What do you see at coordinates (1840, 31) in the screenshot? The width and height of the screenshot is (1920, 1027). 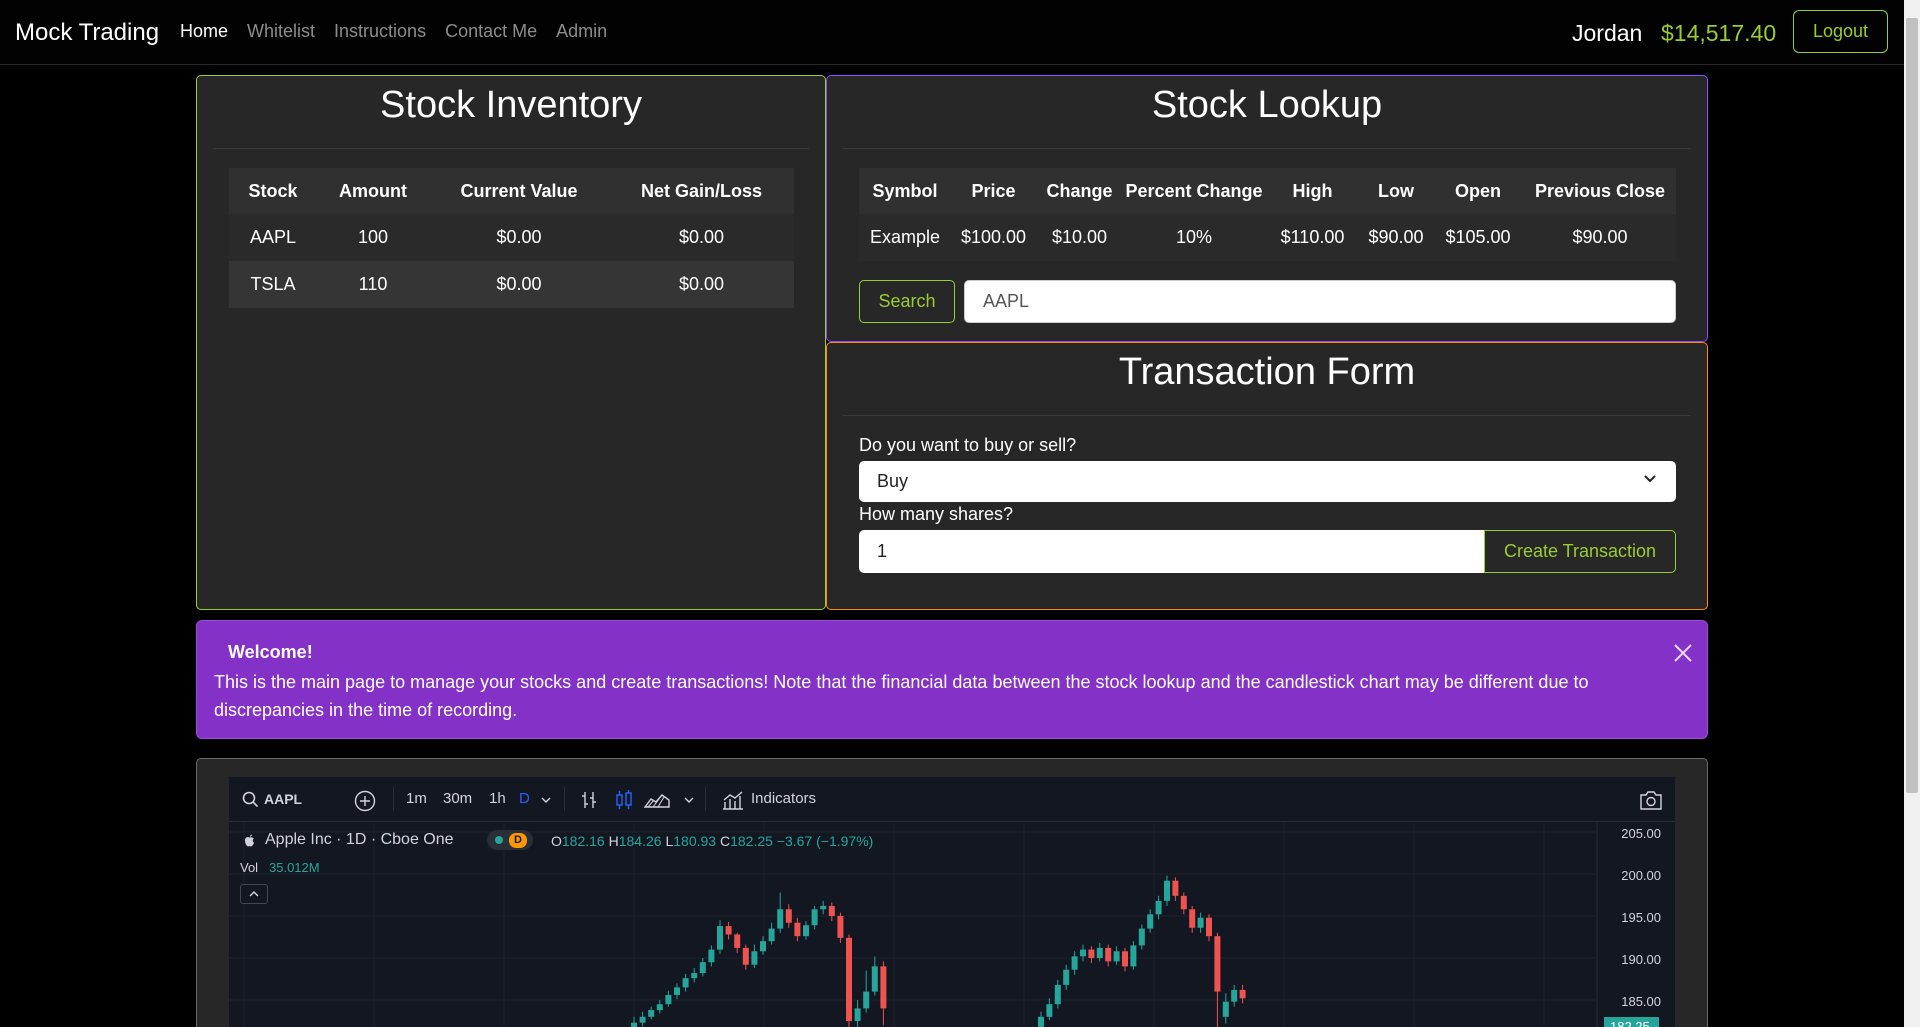 I see `logout-button: Logout` at bounding box center [1840, 31].